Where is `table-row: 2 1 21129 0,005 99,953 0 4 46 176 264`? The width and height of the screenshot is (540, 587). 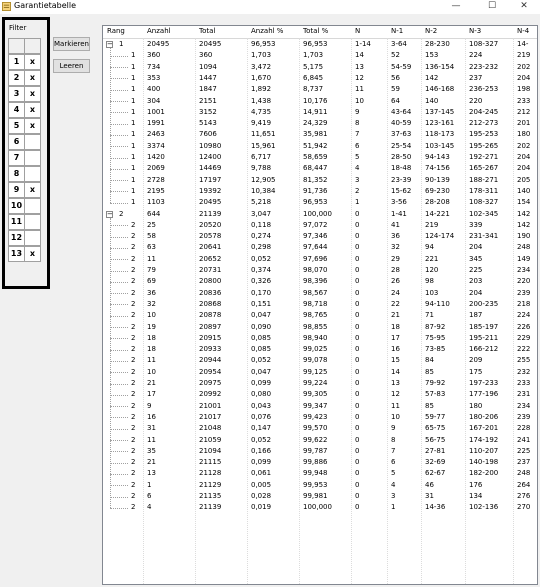
table-row: 2 1 21129 0,005 99,953 0 4 46 176 264 is located at coordinates (320, 485).